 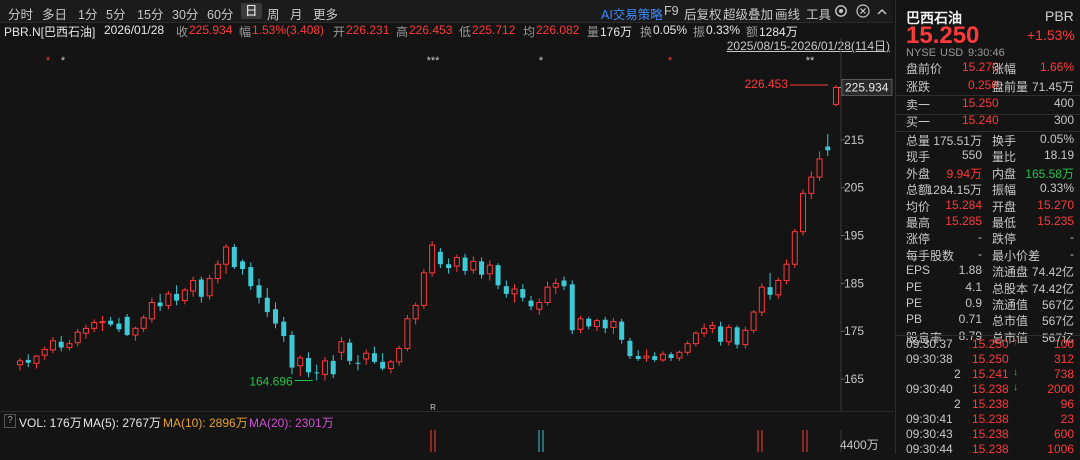 I want to click on ai-strategy-button: AI交易策略, so click(x=632, y=13).